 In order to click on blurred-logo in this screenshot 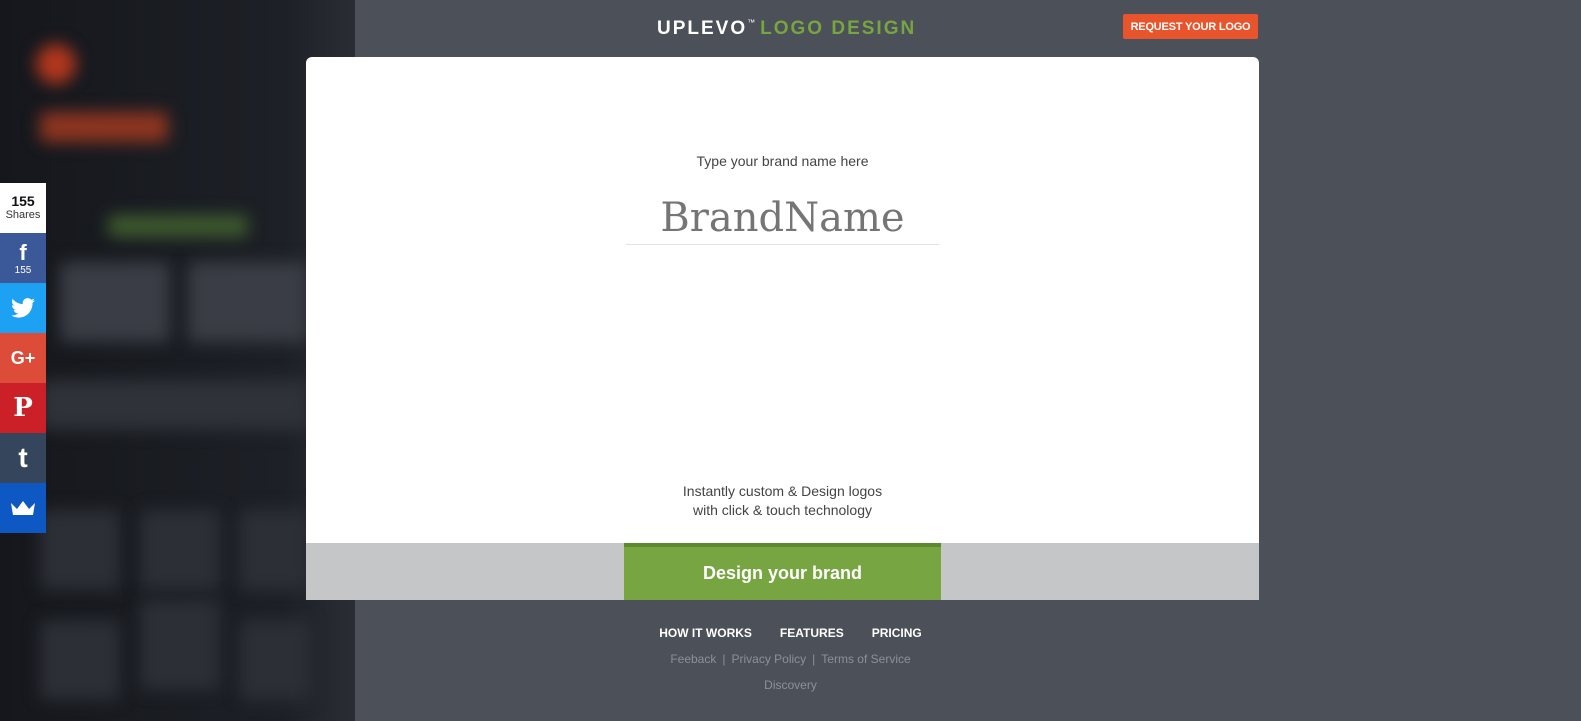, I will do `click(56, 64)`.